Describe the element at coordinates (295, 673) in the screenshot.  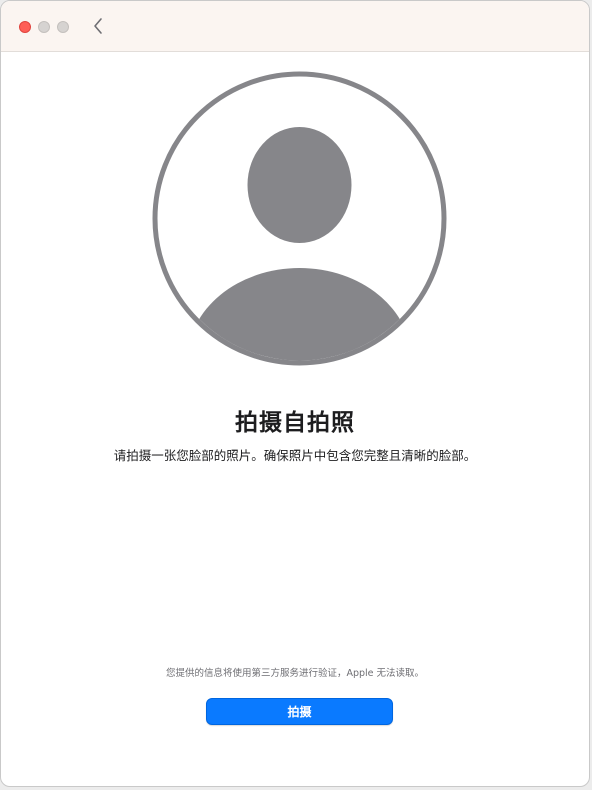
I see `privacy-note: 您提供的信息将使用第三方服务进行验证，Apple 无法读取。` at that location.